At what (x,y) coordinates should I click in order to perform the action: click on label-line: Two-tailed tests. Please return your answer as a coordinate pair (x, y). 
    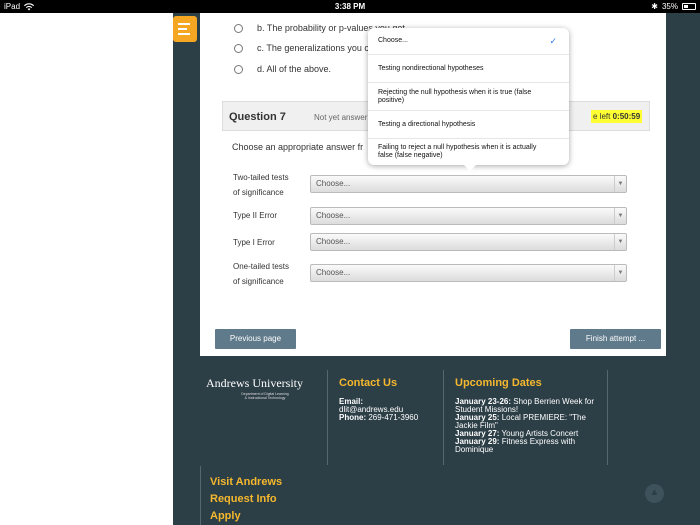
    Looking at the image, I should click on (261, 177).